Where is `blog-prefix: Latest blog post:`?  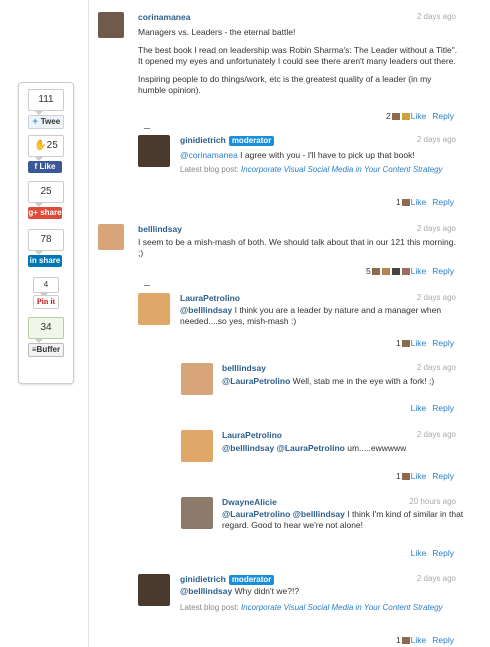 blog-prefix: Latest blog post: is located at coordinates (210, 169).